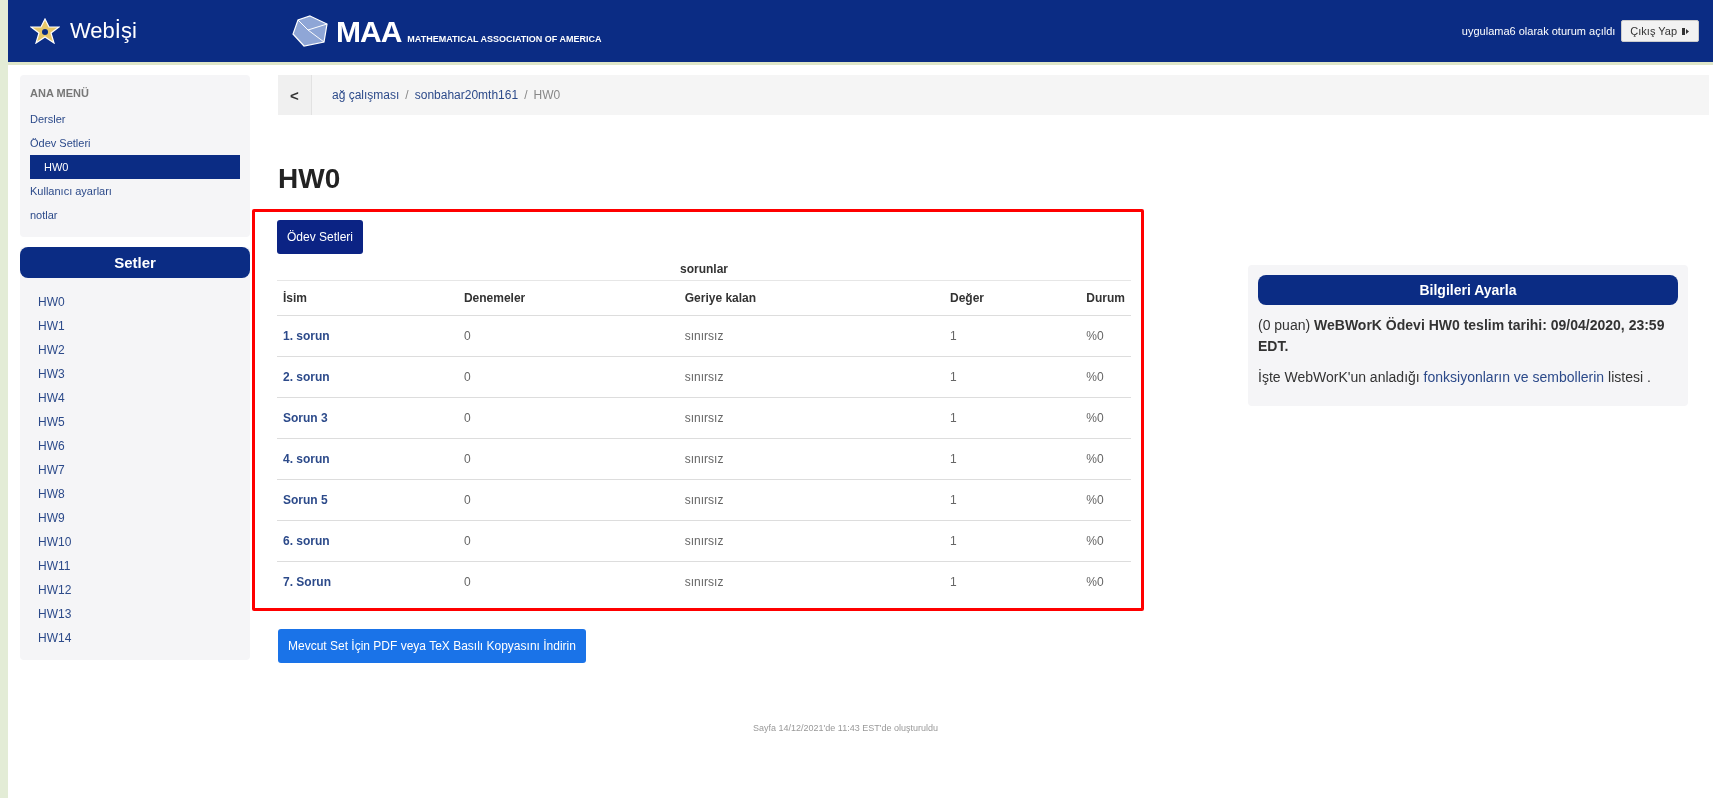  I want to click on breadcrumb-item: HW0, so click(547, 95).